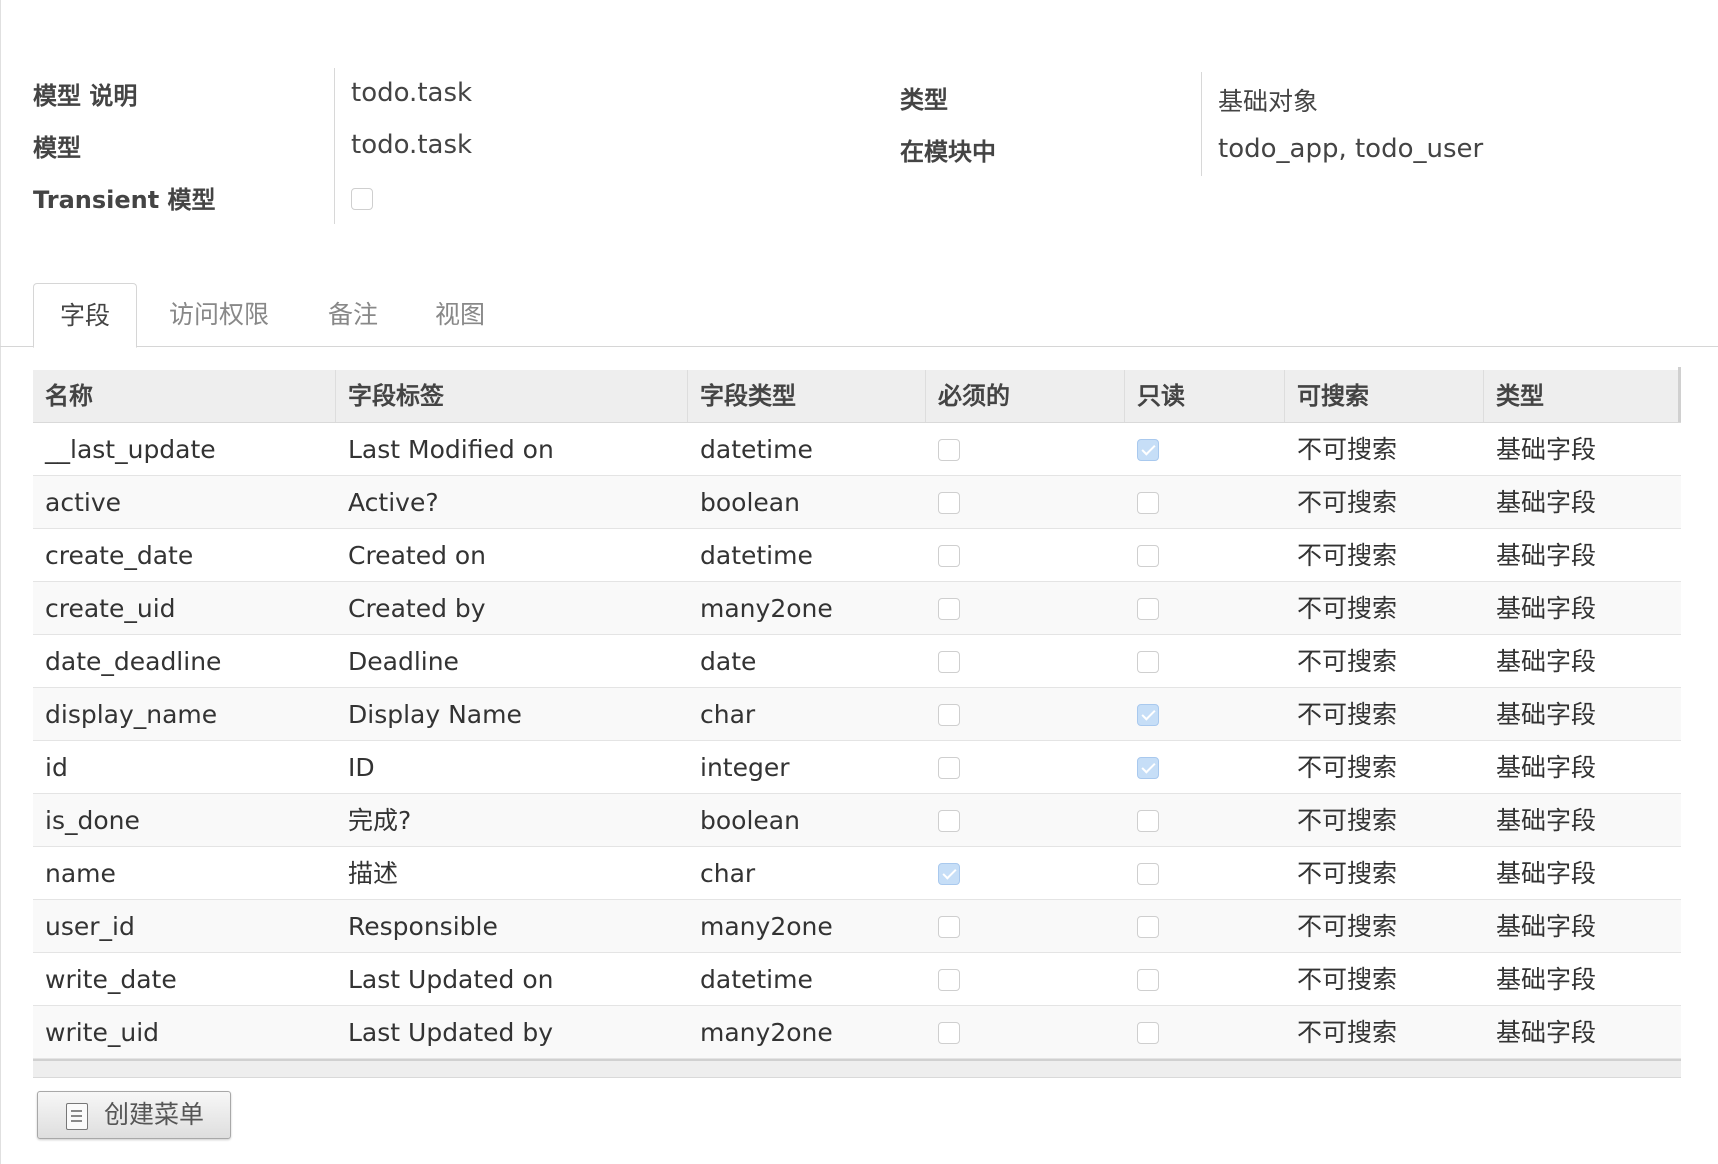 The width and height of the screenshot is (1718, 1164). Describe the element at coordinates (745, 767) in the screenshot. I see `cell-field-type: integer` at that location.